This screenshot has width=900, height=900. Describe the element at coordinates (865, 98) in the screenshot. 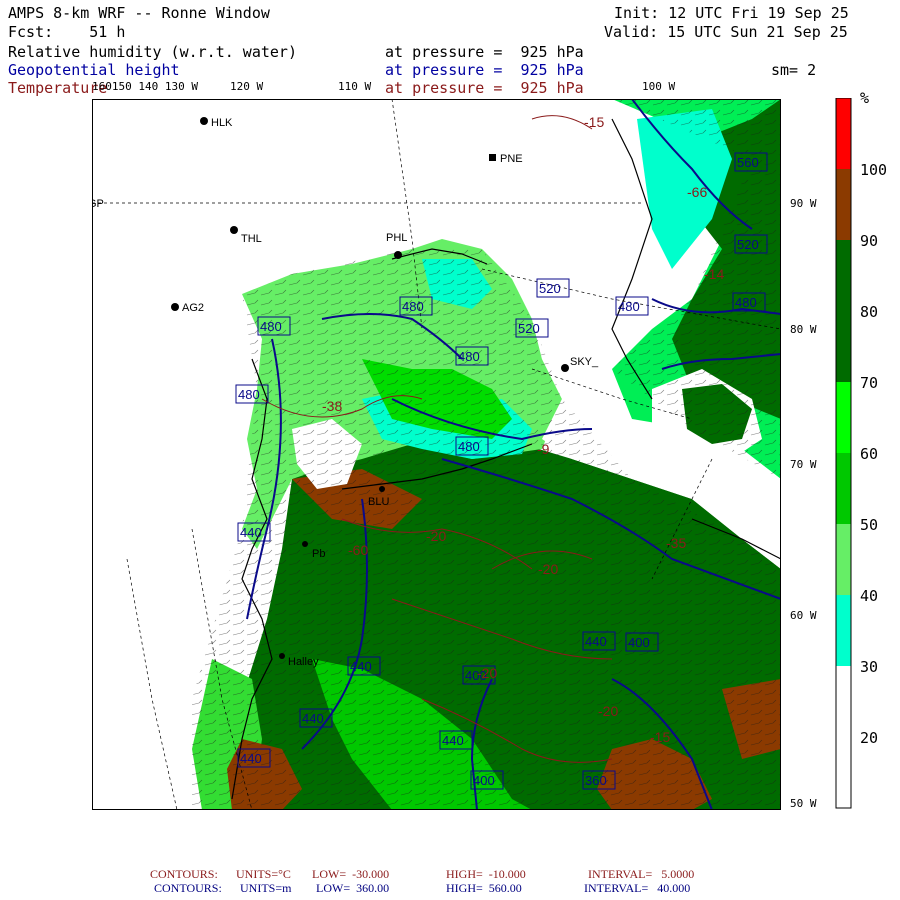

I see `colorbar-unit: %` at that location.